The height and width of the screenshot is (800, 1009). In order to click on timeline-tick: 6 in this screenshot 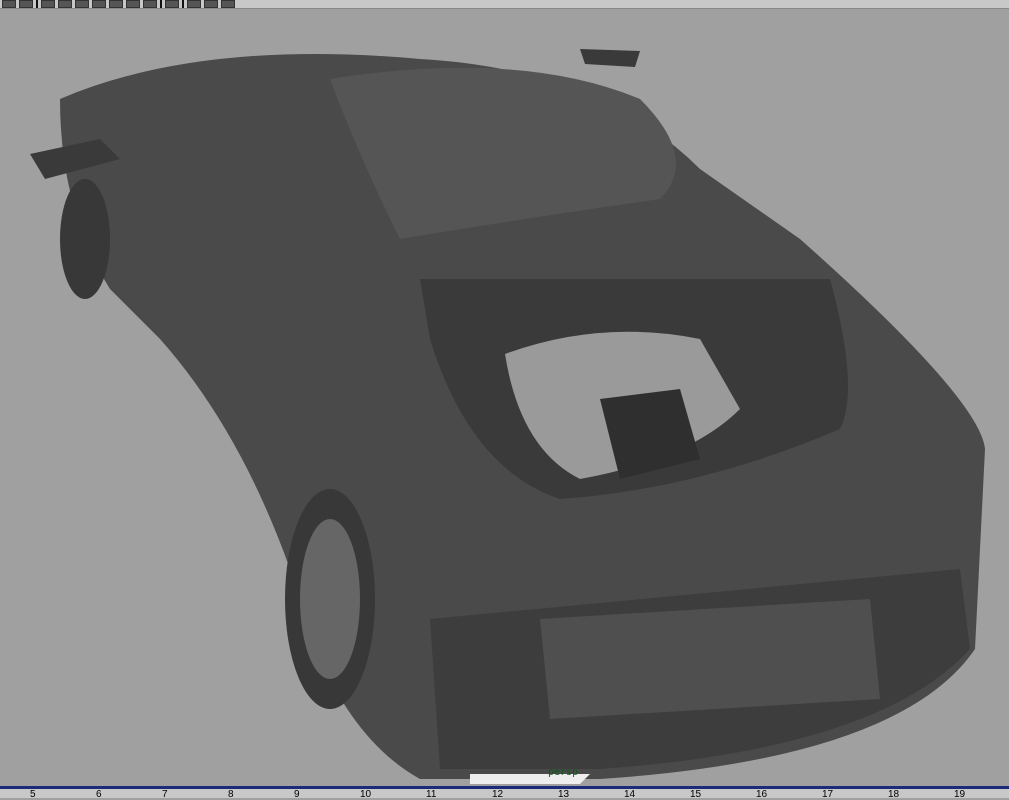, I will do `click(99, 794)`.